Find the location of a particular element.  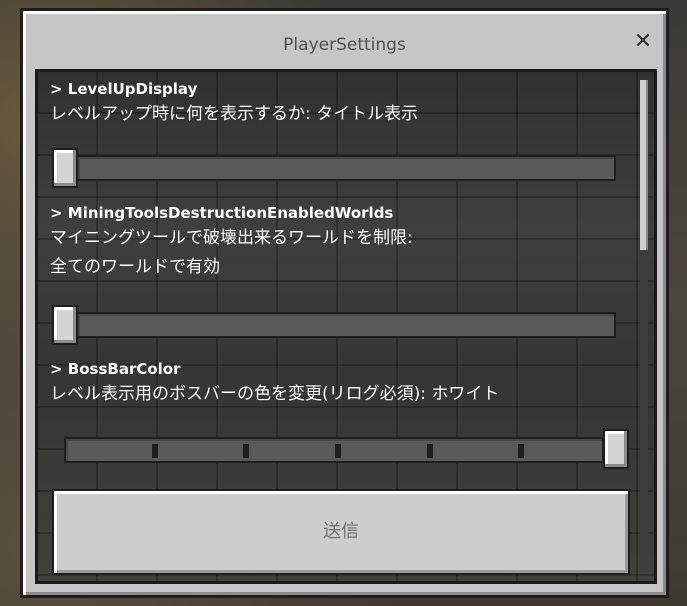

setting-desc-miningtools-line1: マイニングツールで破壊出来るワールドを制限: is located at coordinates (231, 238).